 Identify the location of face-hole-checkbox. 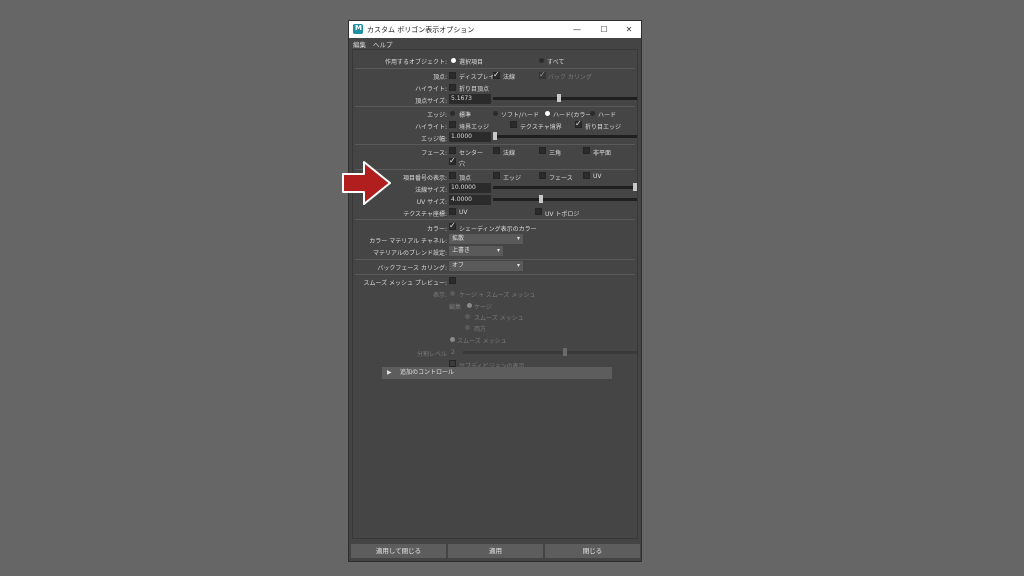
(452, 160).